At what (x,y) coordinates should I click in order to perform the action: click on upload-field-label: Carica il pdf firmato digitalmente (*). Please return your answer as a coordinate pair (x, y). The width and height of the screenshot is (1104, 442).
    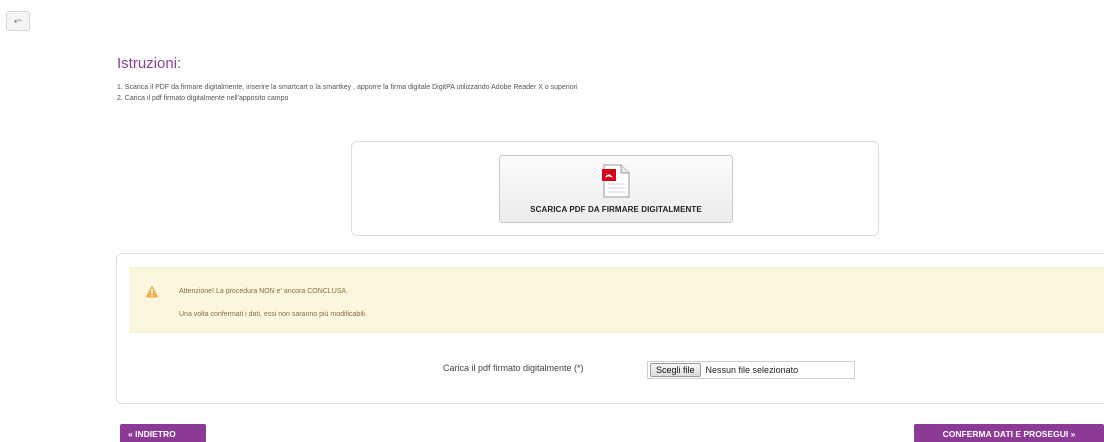
    Looking at the image, I should click on (513, 368).